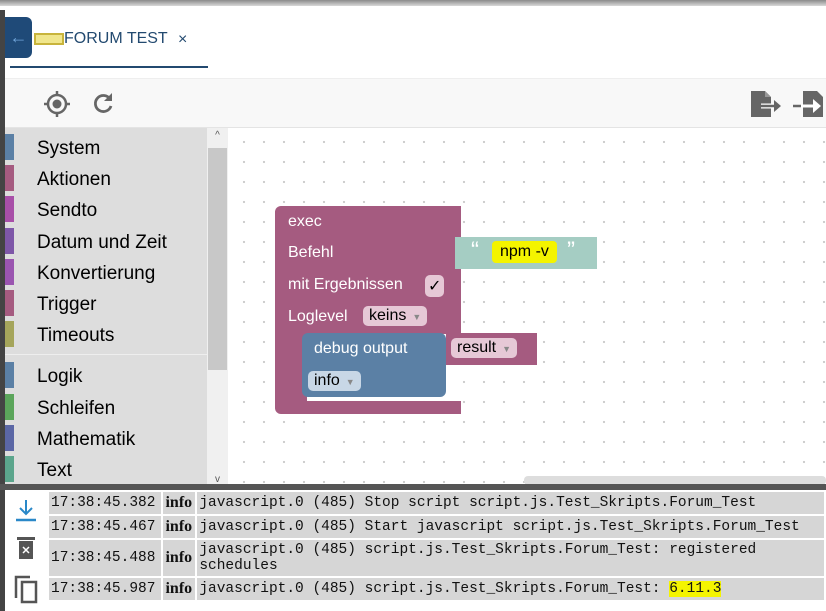 The width and height of the screenshot is (826, 611). What do you see at coordinates (238, 566) in the screenshot?
I see `log-message-line: schedules` at bounding box center [238, 566].